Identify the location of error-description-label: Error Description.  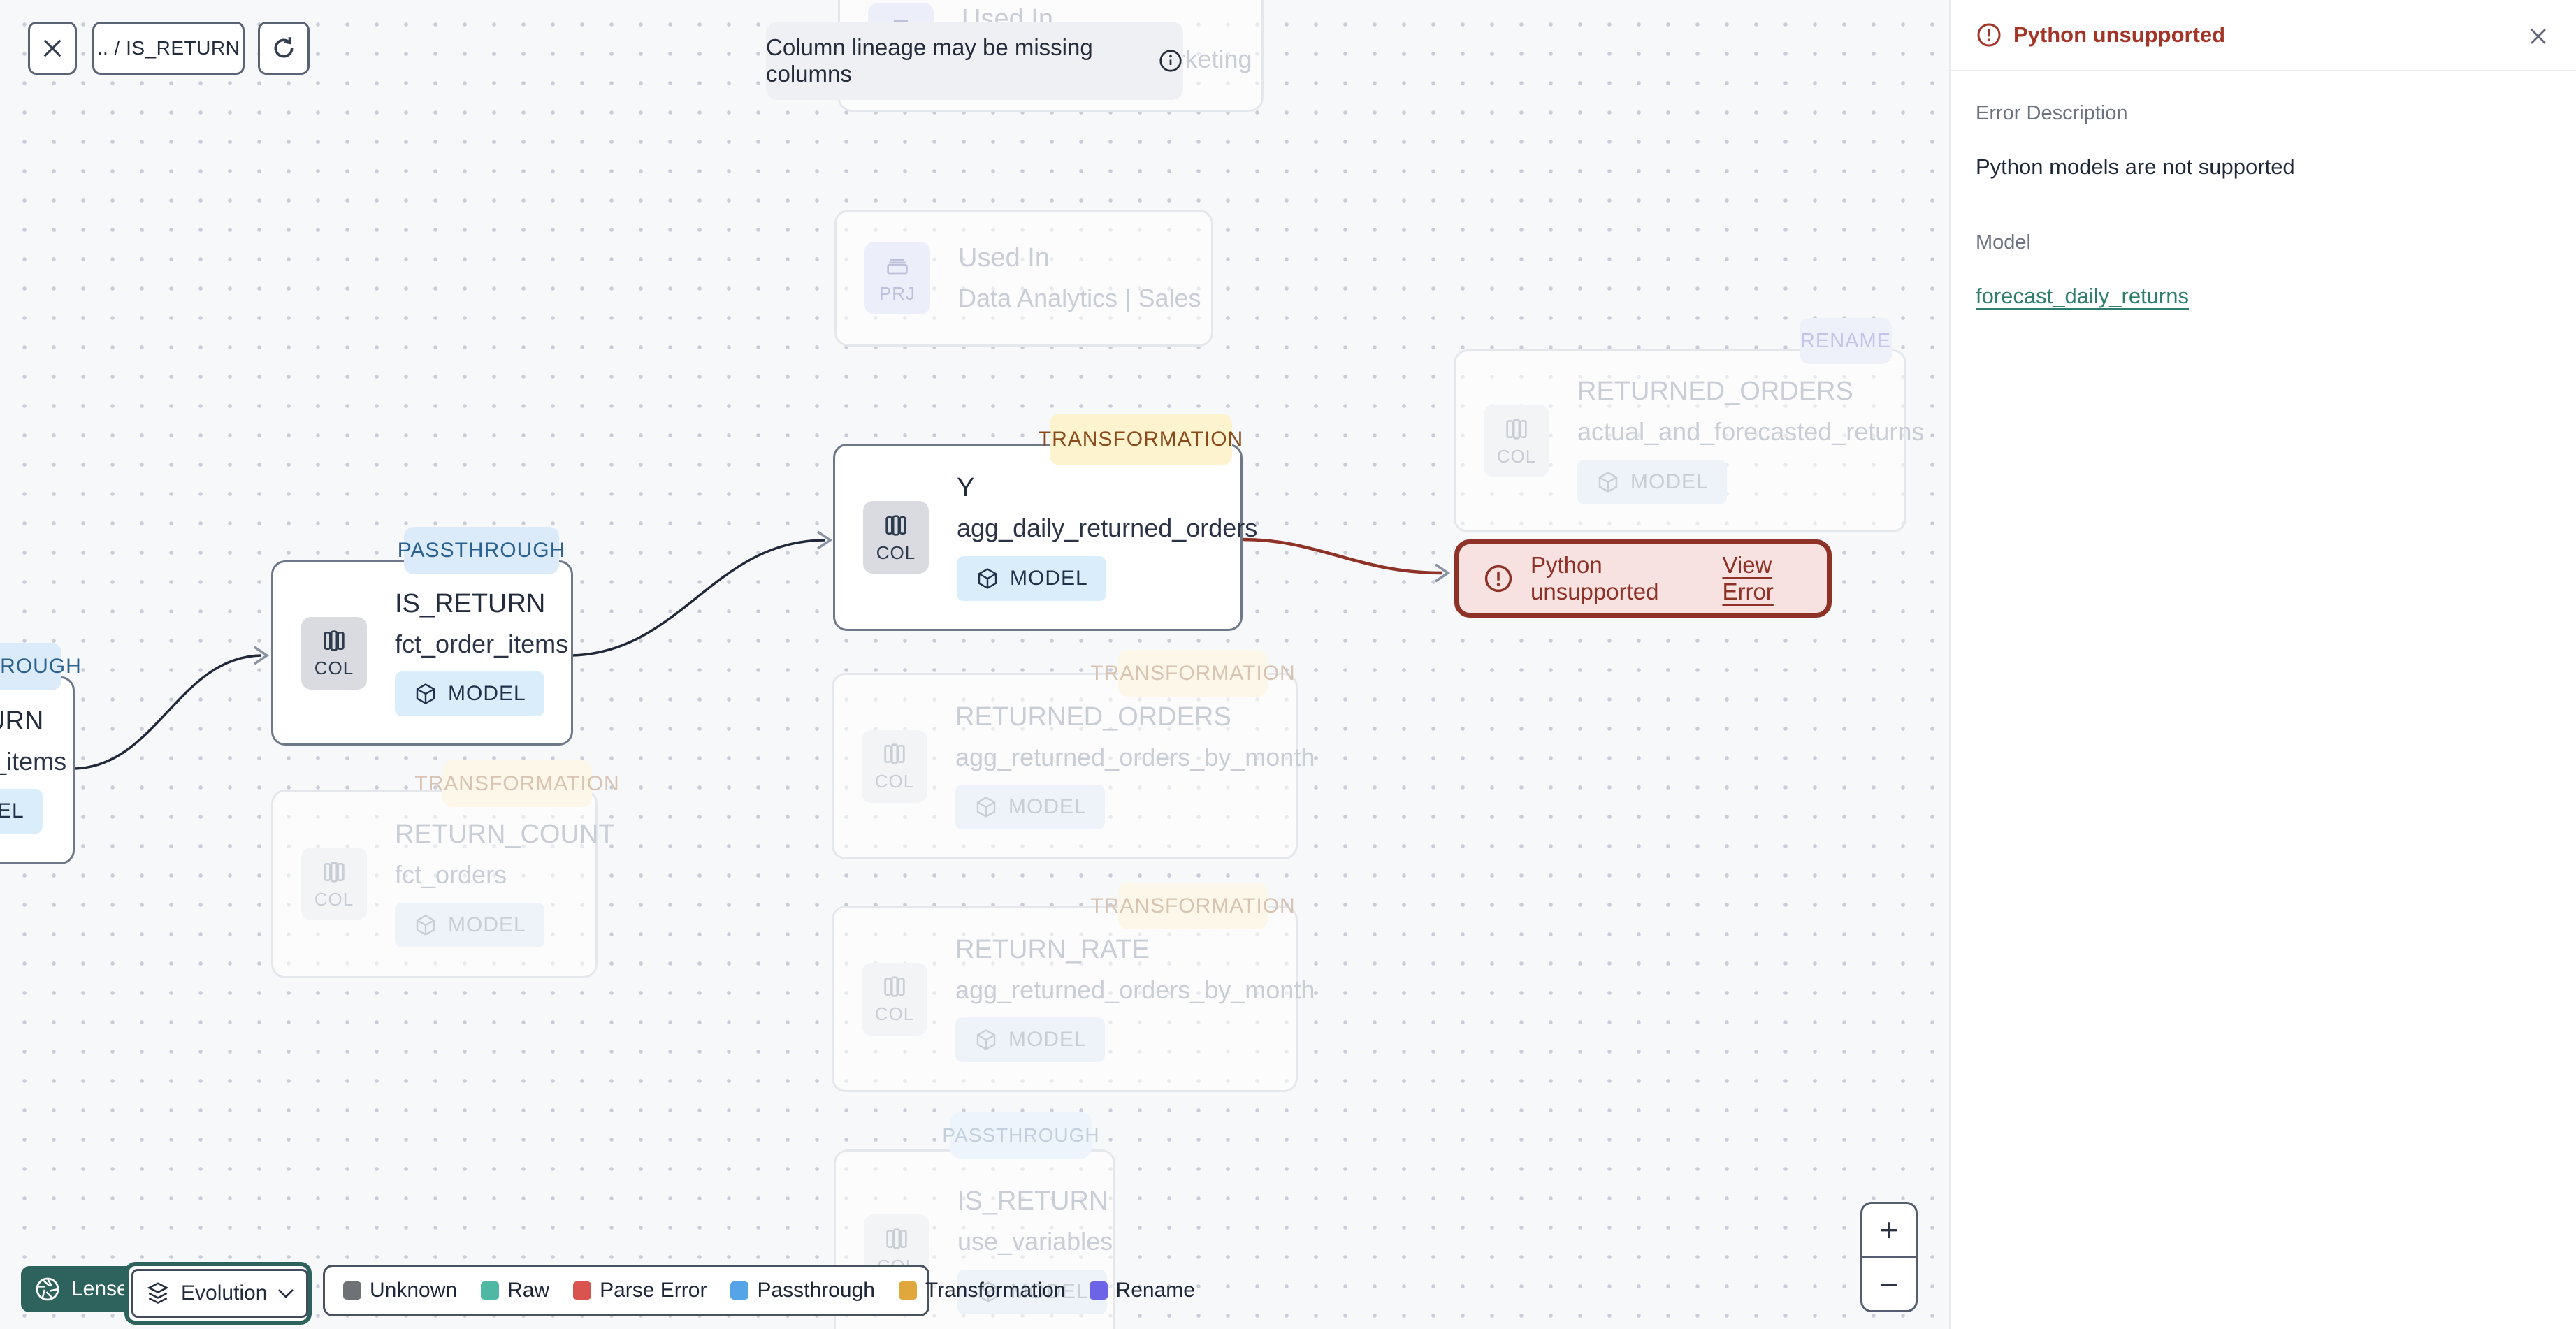
(2052, 113).